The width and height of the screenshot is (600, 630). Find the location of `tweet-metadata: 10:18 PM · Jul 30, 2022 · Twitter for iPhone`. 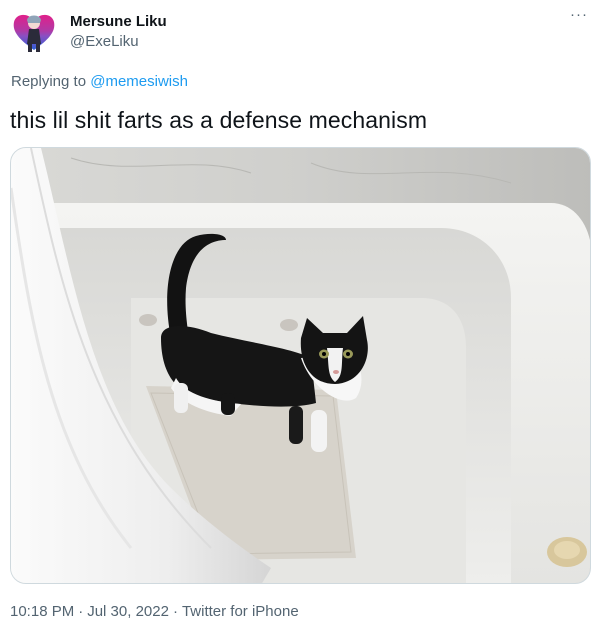

tweet-metadata: 10:18 PM · Jul 30, 2022 · Twitter for iPhone is located at coordinates (154, 611).